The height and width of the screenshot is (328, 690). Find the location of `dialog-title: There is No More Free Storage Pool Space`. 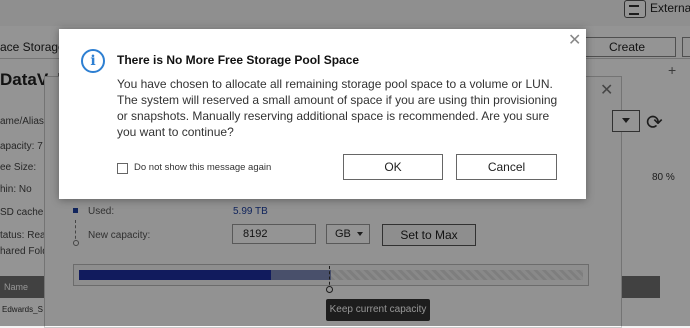

dialog-title: There is No More Free Storage Pool Space is located at coordinates (238, 60).